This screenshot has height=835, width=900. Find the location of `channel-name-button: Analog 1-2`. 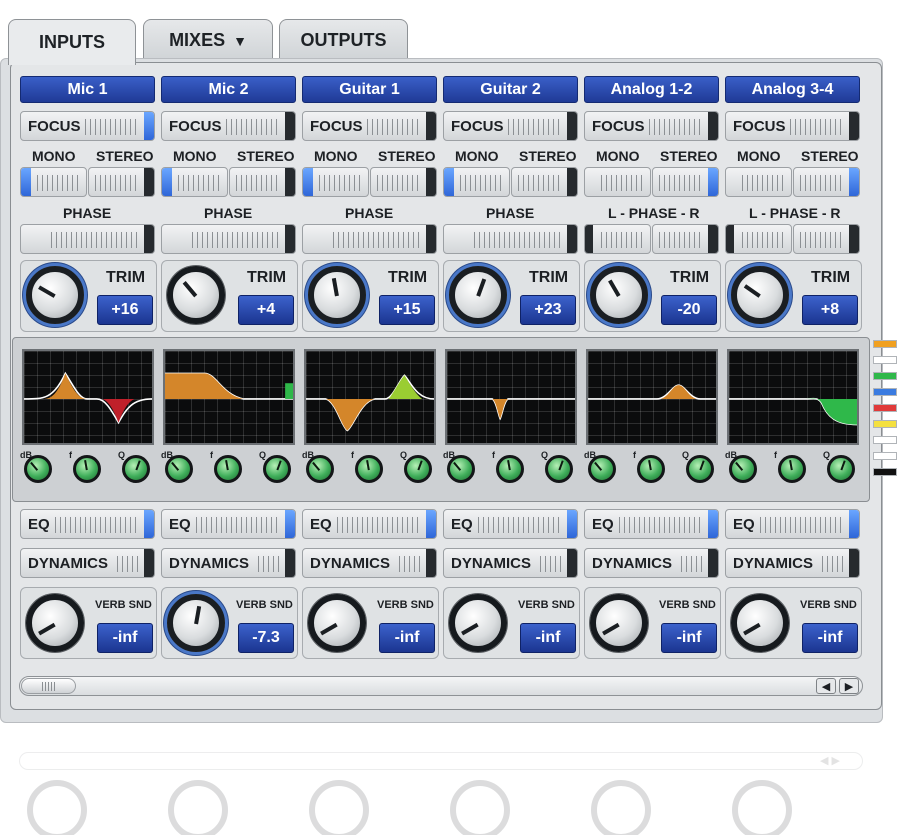

channel-name-button: Analog 1-2 is located at coordinates (651, 89).